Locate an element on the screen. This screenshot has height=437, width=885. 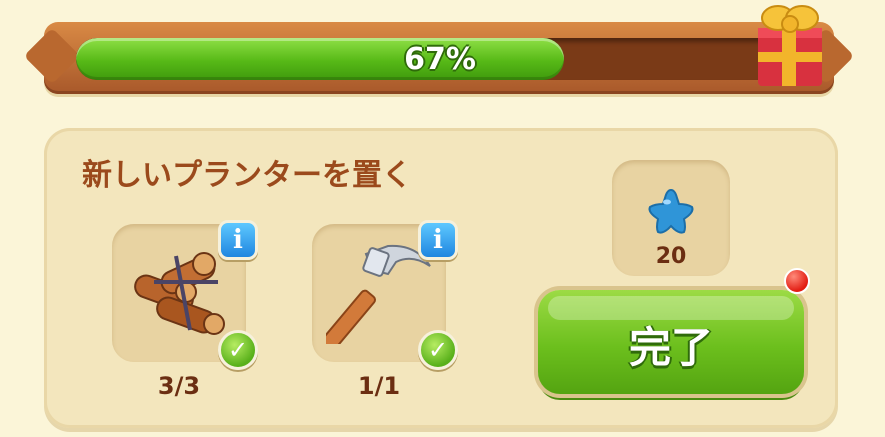
notification-dot is located at coordinates (797, 281).